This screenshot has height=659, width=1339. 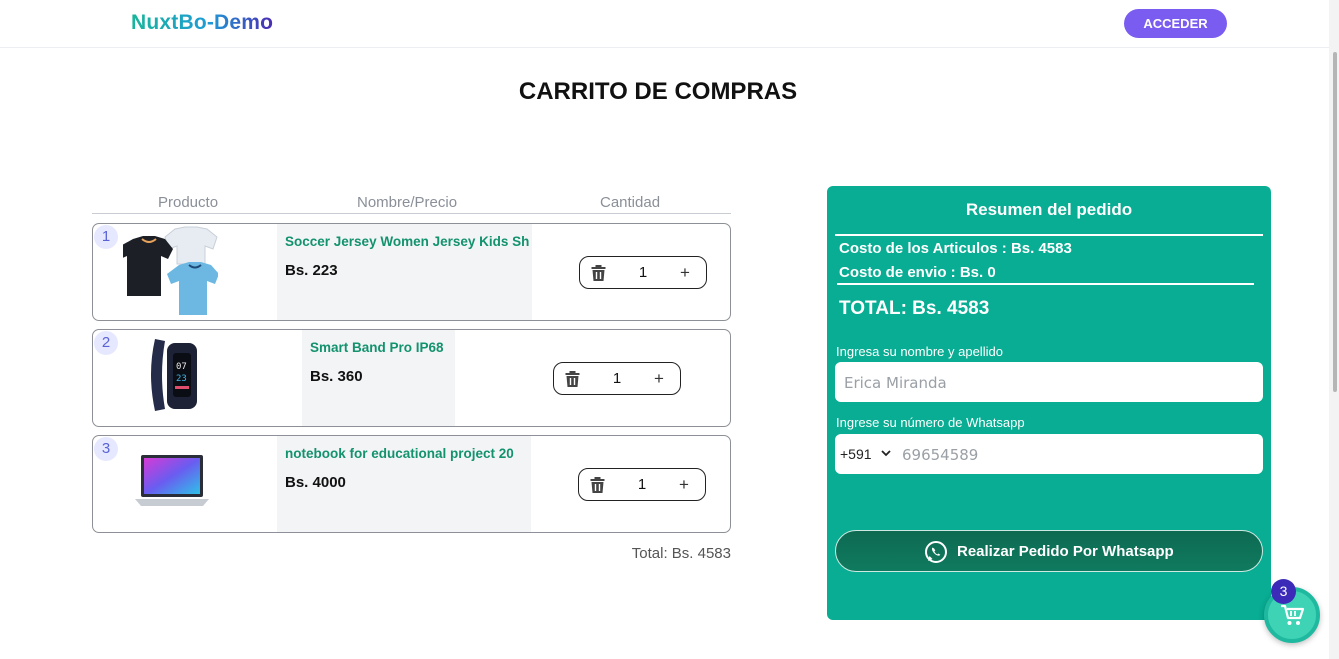 What do you see at coordinates (170, 270) in the screenshot?
I see `jersey-image` at bounding box center [170, 270].